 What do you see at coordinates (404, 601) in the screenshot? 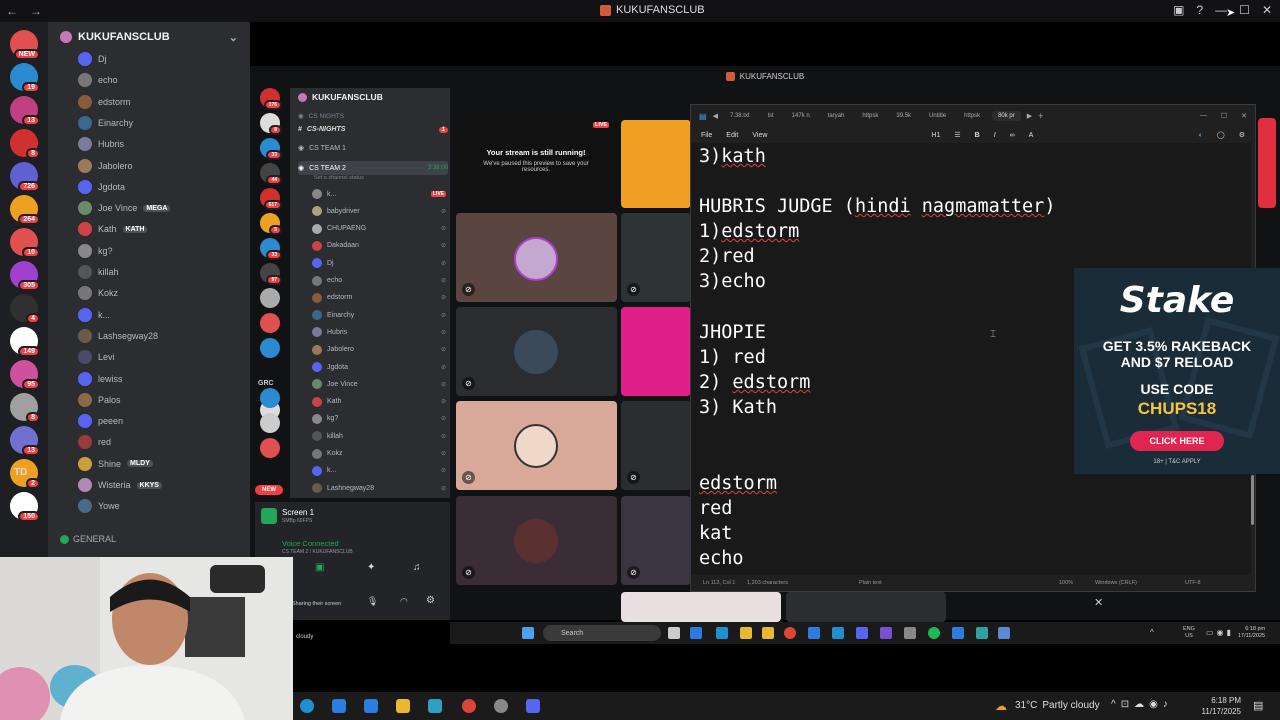
I see `headphones-icon: ◠` at bounding box center [404, 601].